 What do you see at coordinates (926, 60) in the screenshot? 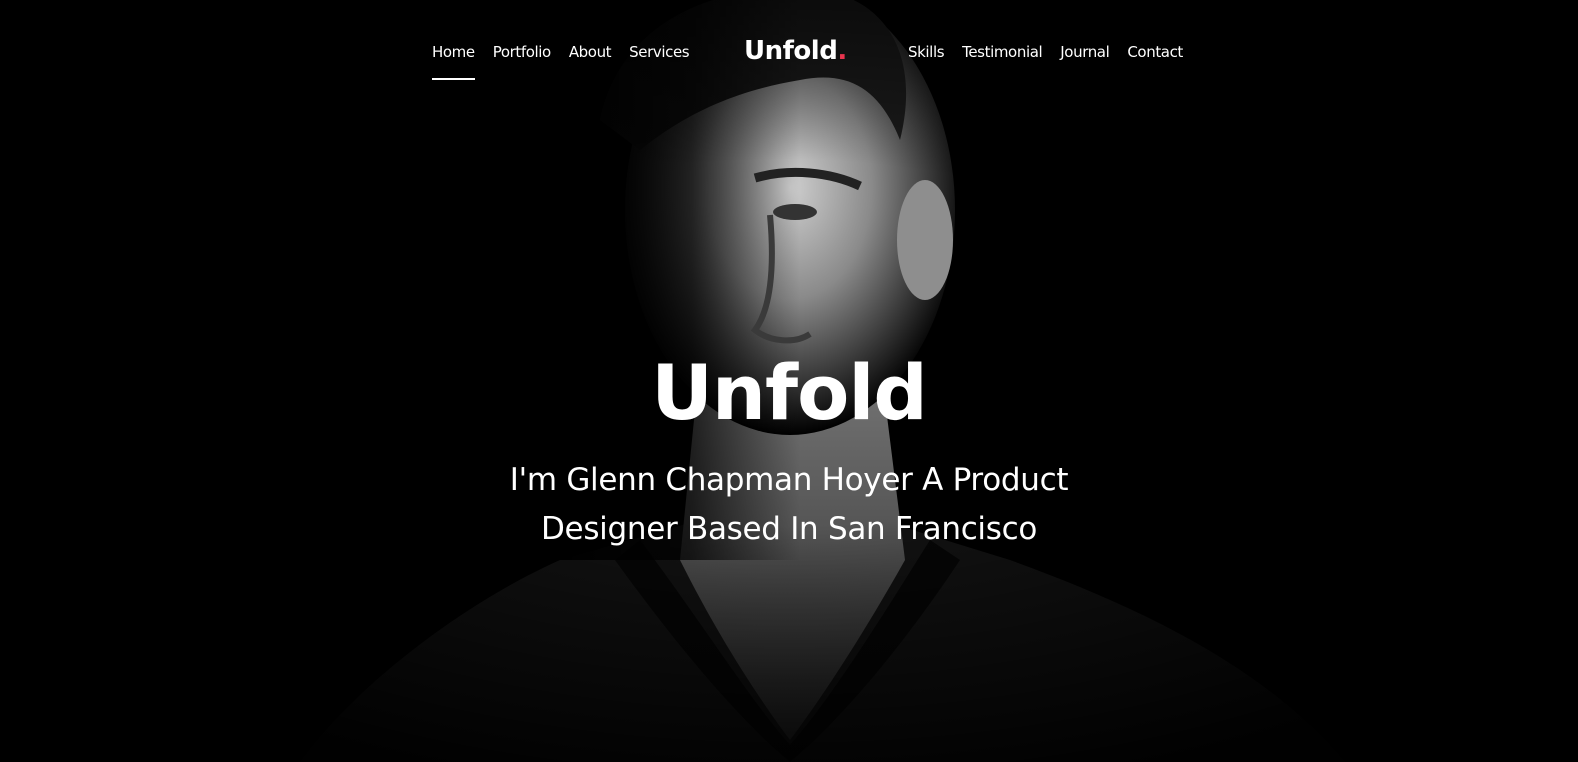
I see `nav-link-skills: Skills` at bounding box center [926, 60].